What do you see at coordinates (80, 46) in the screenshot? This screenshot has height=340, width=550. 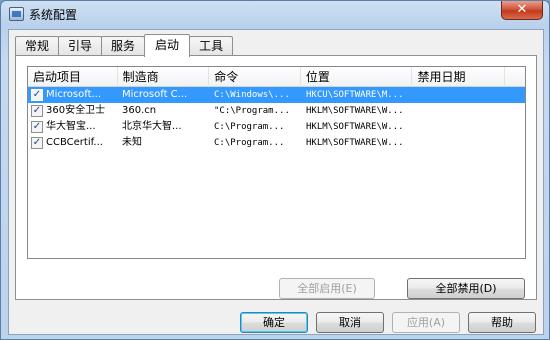 I see `tab-boot: 引导` at bounding box center [80, 46].